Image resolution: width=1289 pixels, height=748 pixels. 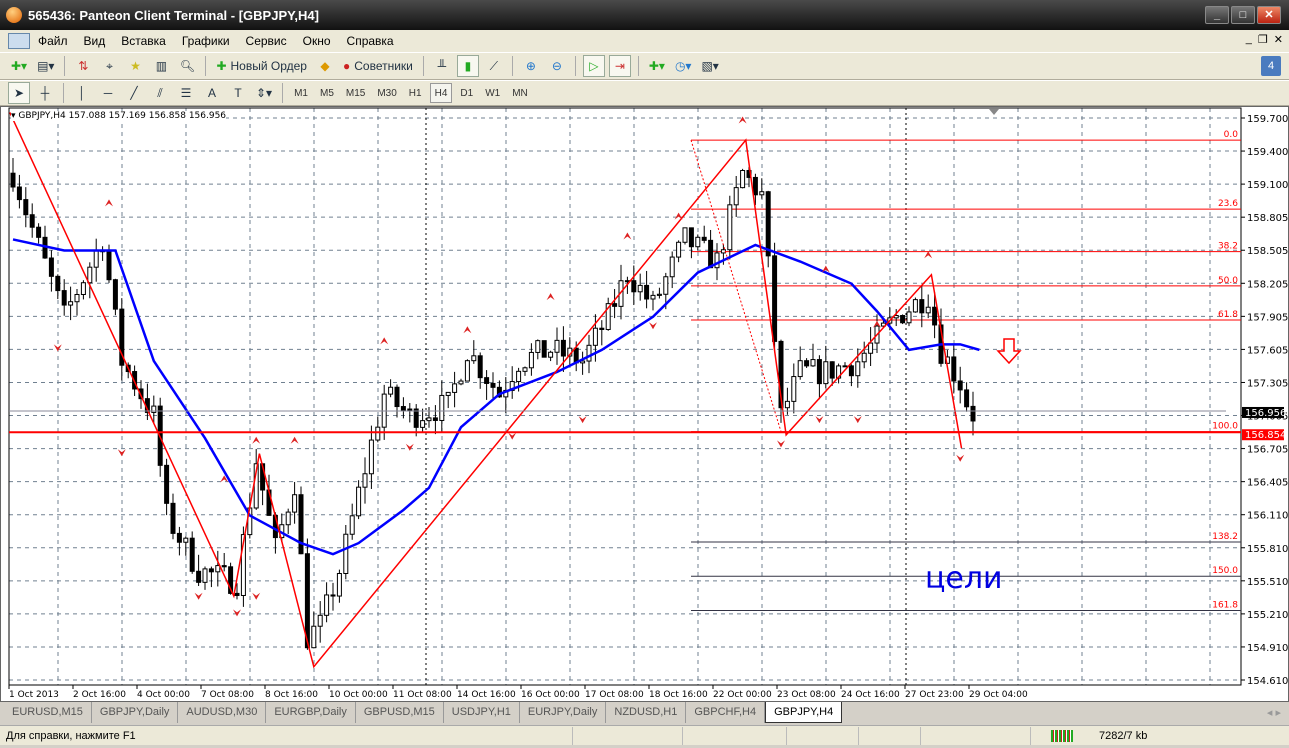 What do you see at coordinates (206, 41) in the screenshot?
I see `menu-charts: Графики` at bounding box center [206, 41].